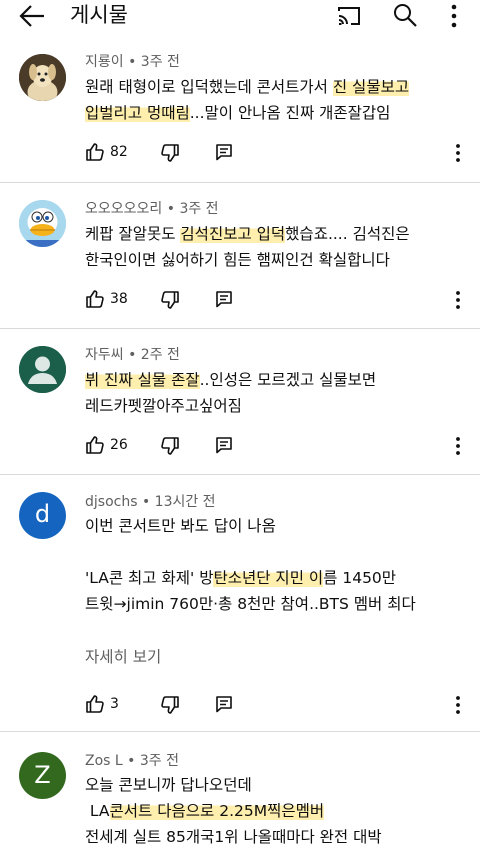  I want to click on comment-author: djsochs • 13시간 전, so click(150, 502).